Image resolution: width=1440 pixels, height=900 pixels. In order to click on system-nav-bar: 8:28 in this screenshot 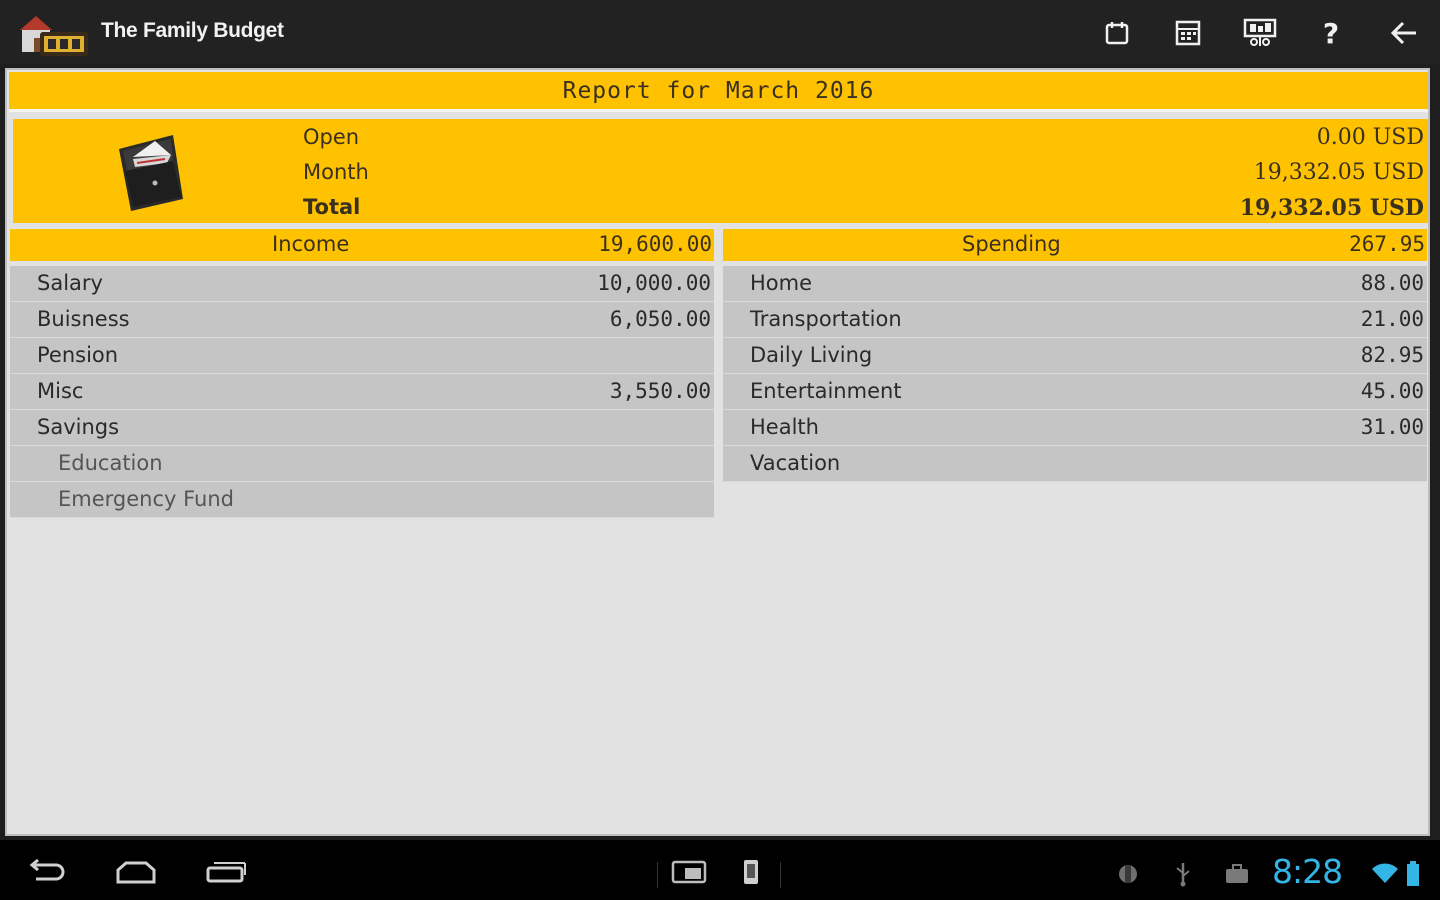, I will do `click(720, 870)`.